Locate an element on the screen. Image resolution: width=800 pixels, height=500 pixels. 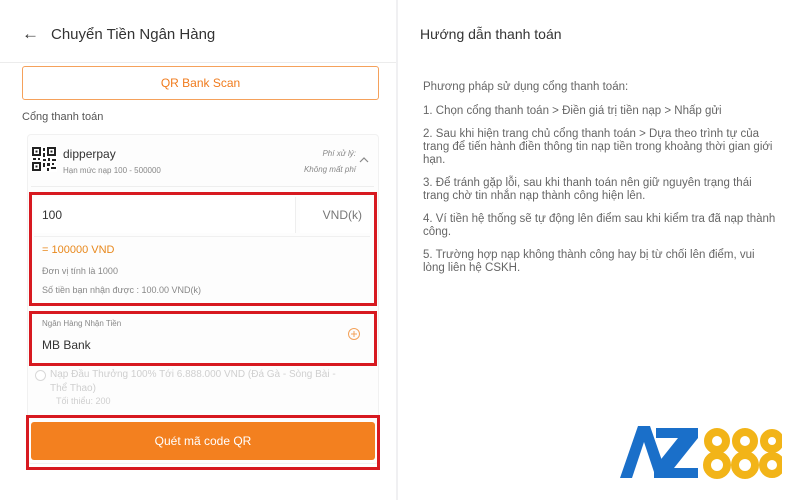
guide-title: Hướng dẫn thanh toán is located at coordinates (491, 34).